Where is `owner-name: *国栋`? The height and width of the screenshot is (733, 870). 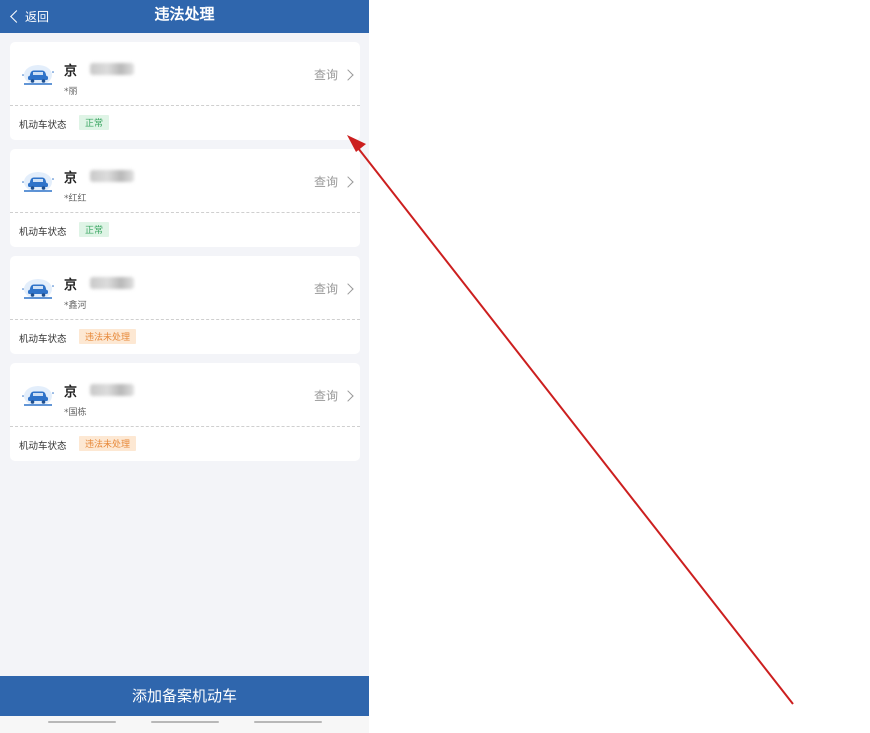
owner-name: *国栋 is located at coordinates (75, 413).